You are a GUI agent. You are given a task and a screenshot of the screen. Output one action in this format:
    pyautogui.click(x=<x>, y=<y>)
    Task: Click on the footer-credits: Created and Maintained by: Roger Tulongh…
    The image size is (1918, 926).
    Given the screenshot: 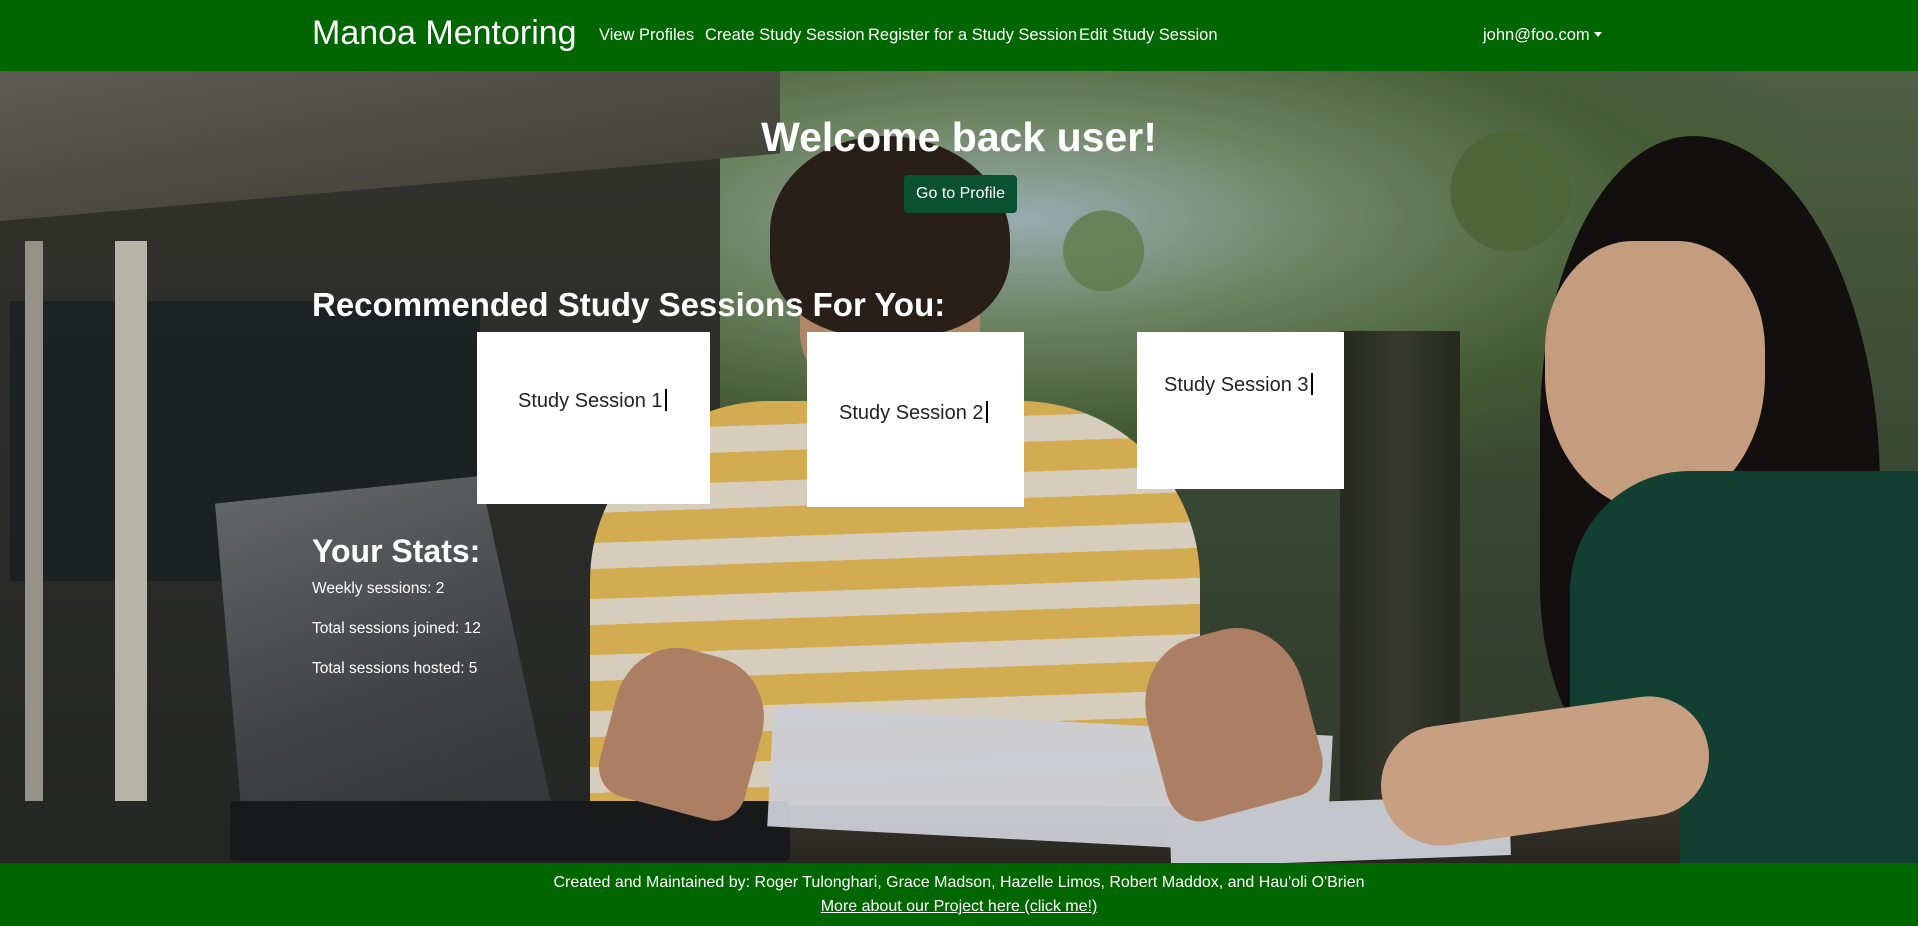 What is the action you would take?
    pyautogui.click(x=959, y=882)
    